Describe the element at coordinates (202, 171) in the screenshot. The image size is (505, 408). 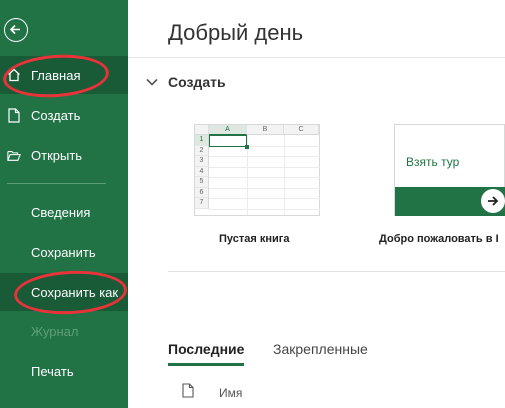
I see `row-header: 4` at that location.